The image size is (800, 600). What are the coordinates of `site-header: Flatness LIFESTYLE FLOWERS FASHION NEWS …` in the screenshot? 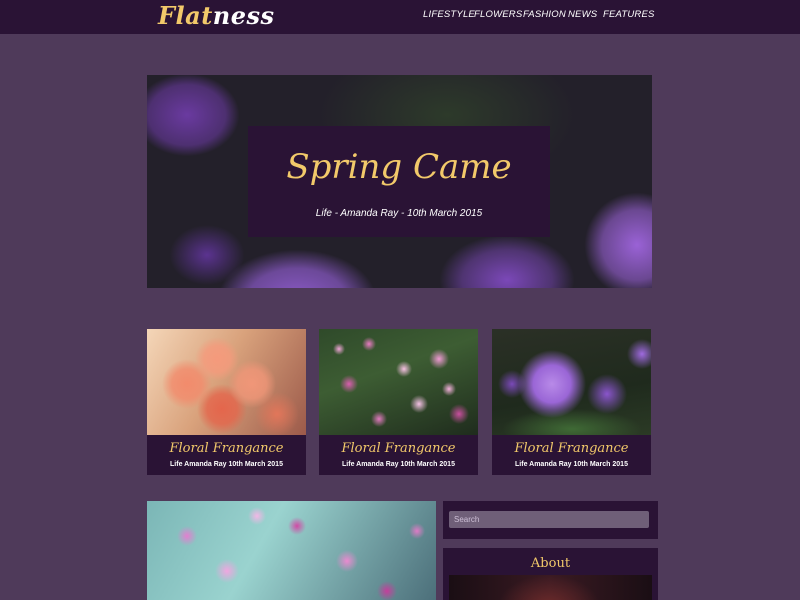 It's located at (400, 17).